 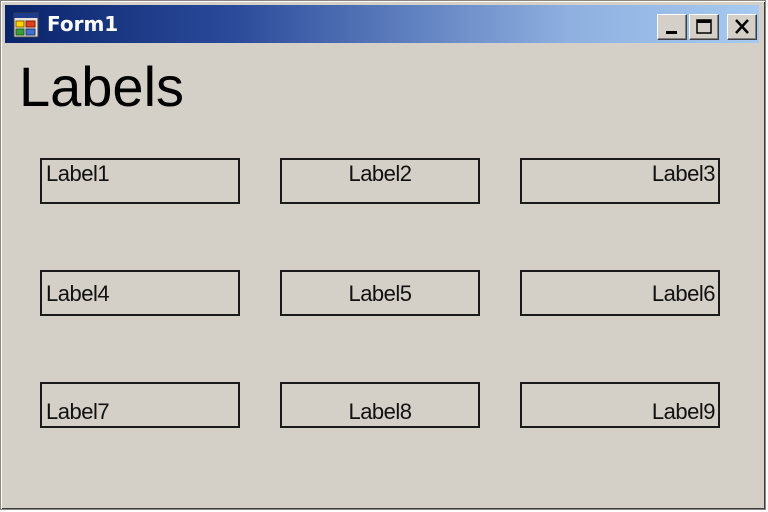 I want to click on label-6-text: Label6, so click(x=683, y=293).